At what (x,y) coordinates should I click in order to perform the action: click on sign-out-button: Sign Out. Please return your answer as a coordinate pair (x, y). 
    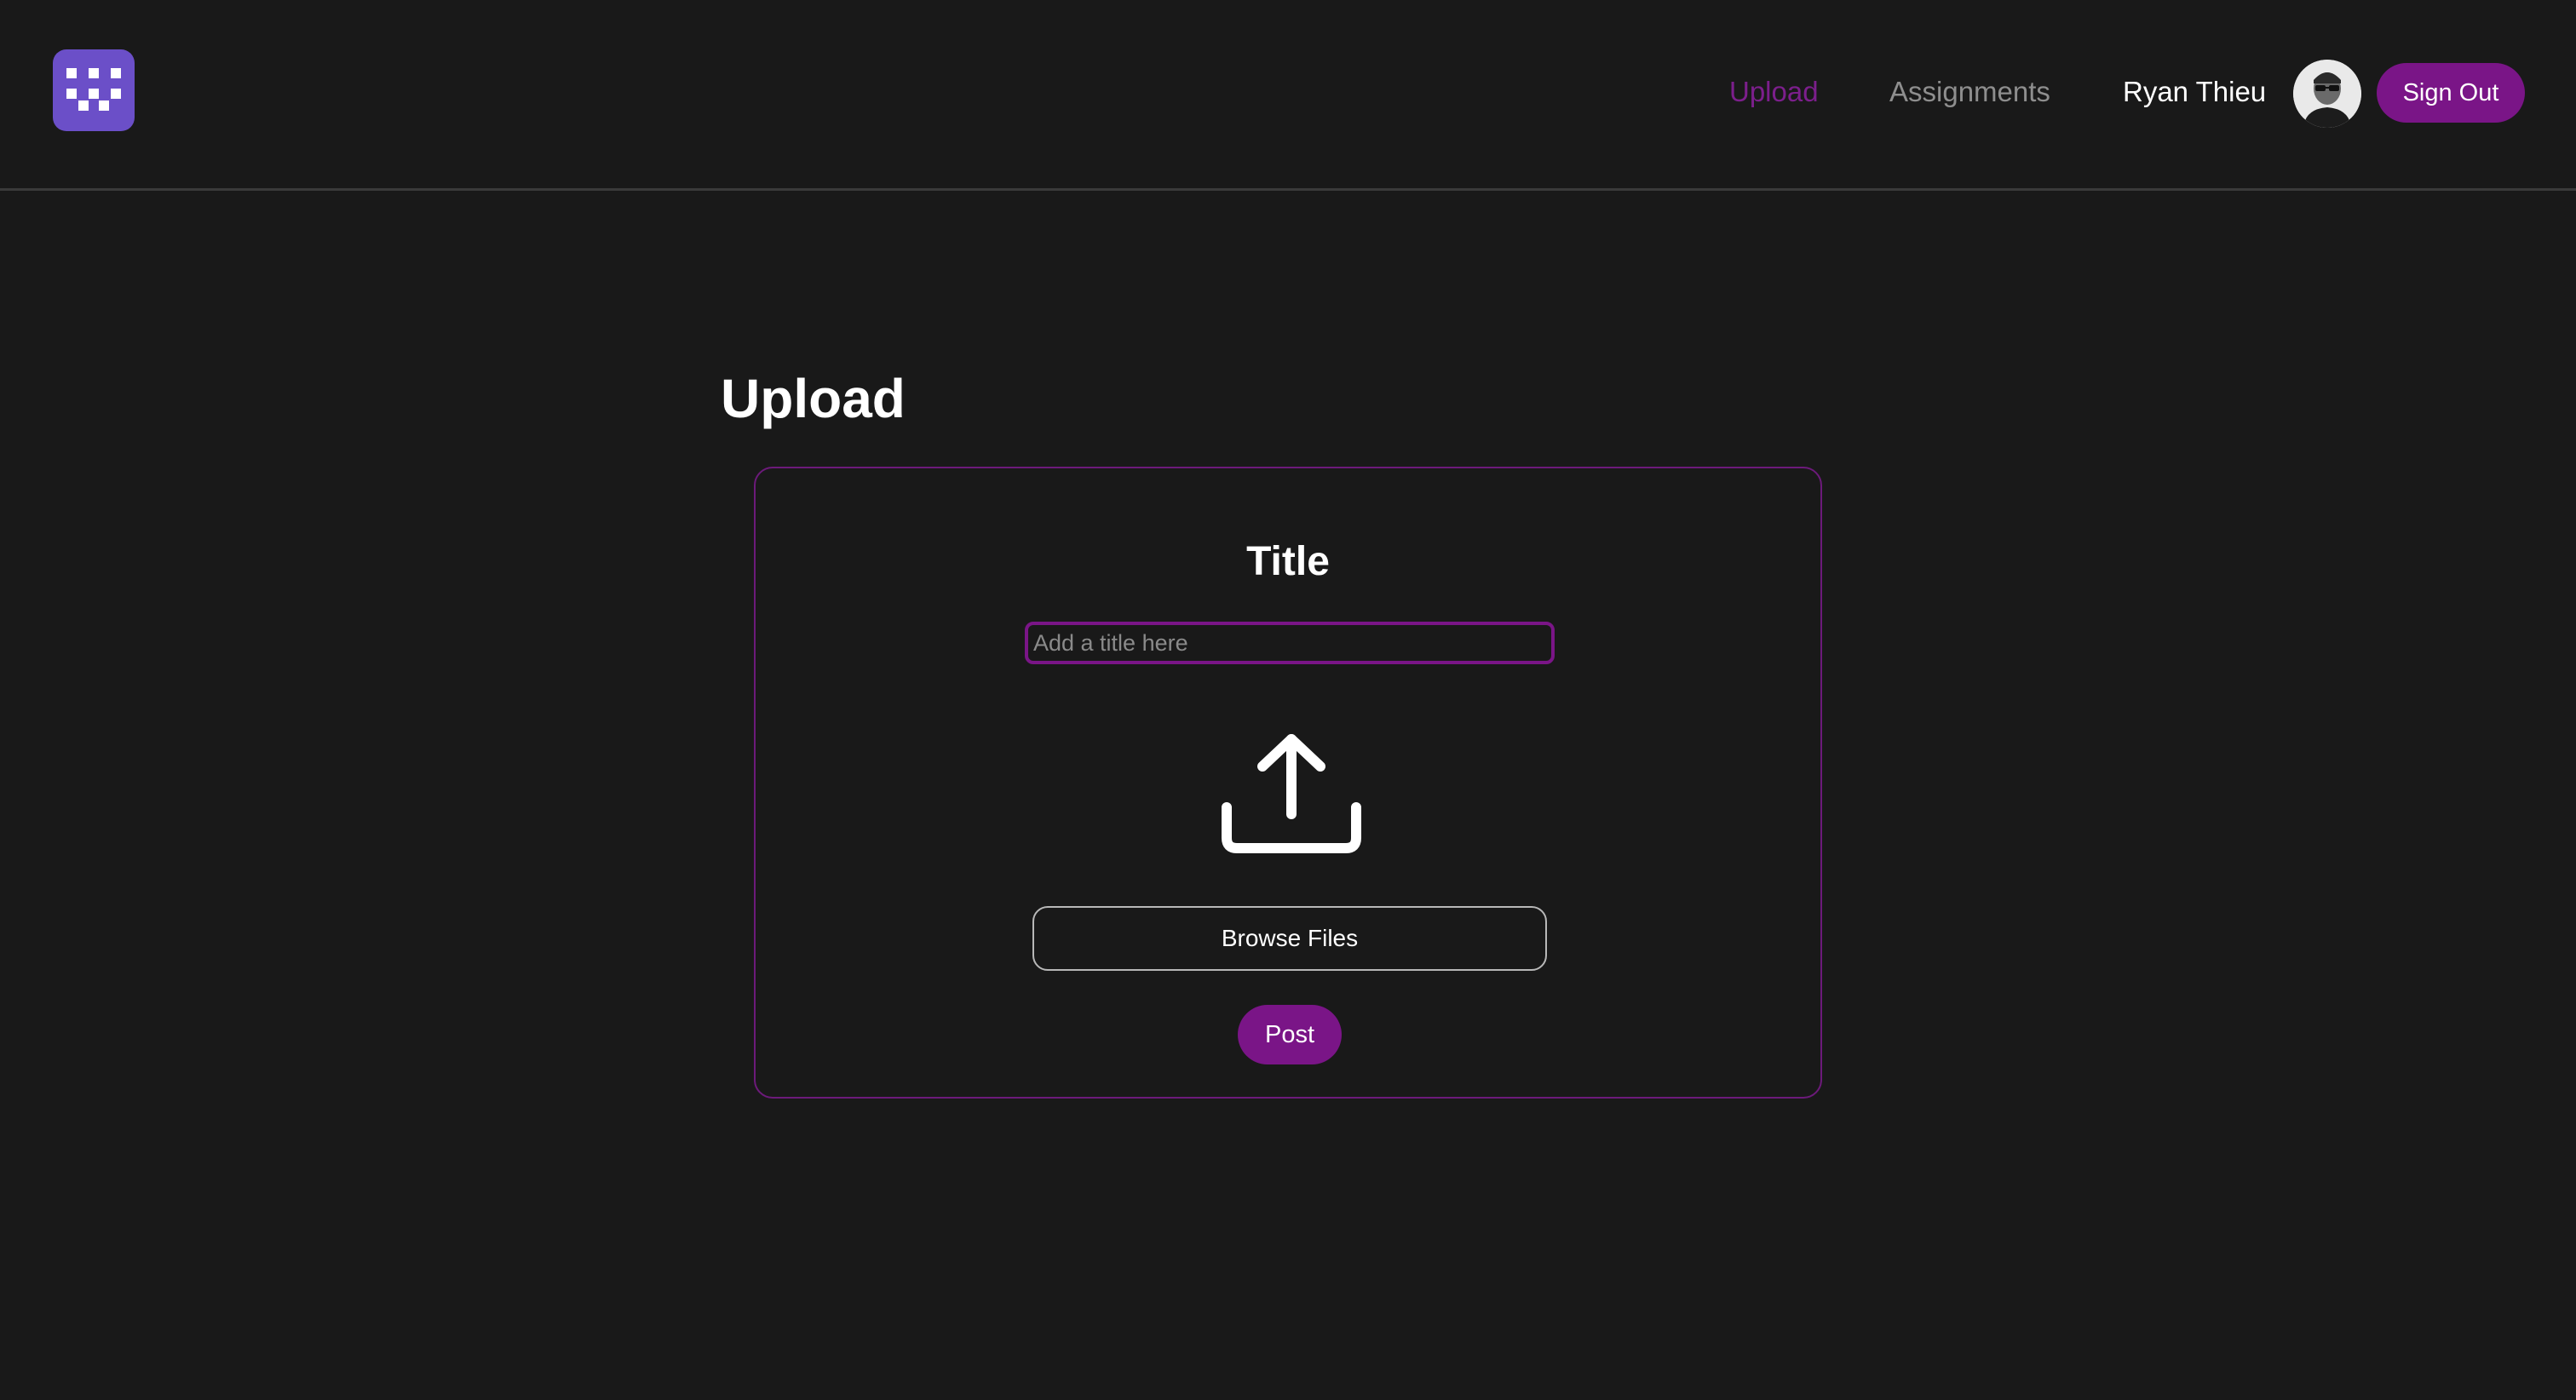
    Looking at the image, I should click on (2451, 93).